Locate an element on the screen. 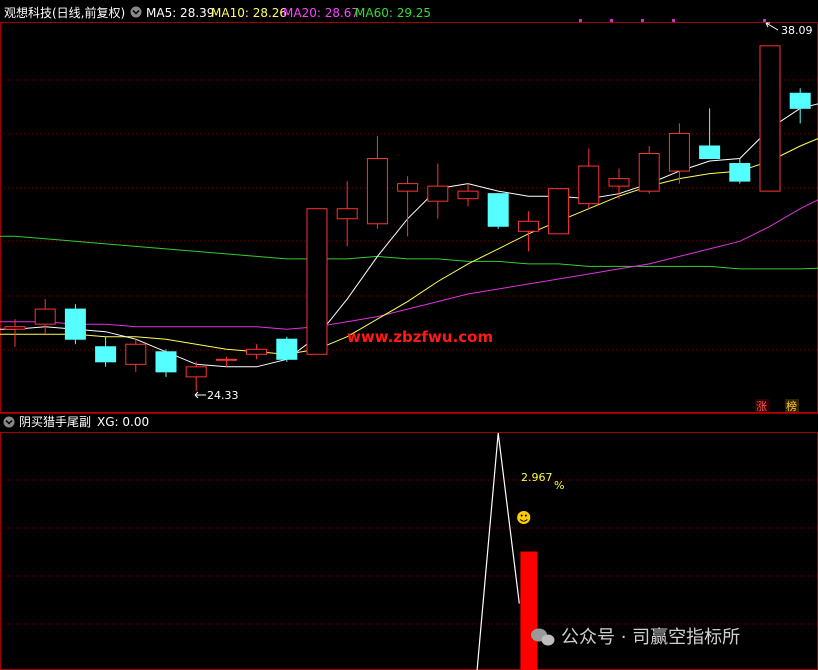  top-markers is located at coordinates (672, 20).